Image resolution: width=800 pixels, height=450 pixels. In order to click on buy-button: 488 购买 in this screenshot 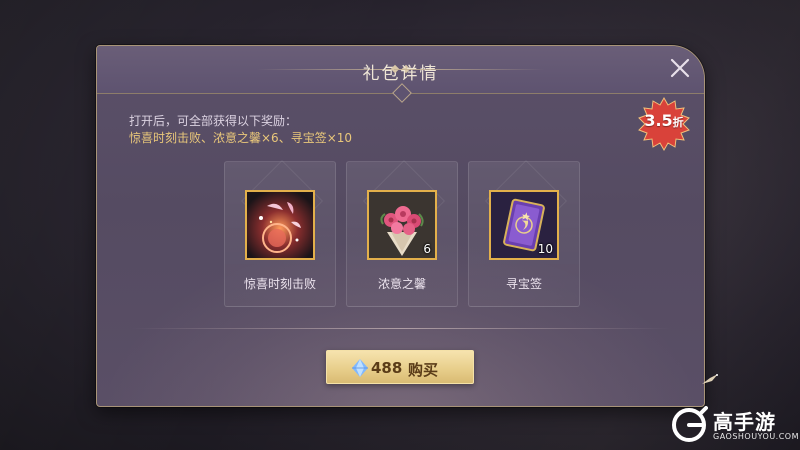, I will do `click(400, 367)`.